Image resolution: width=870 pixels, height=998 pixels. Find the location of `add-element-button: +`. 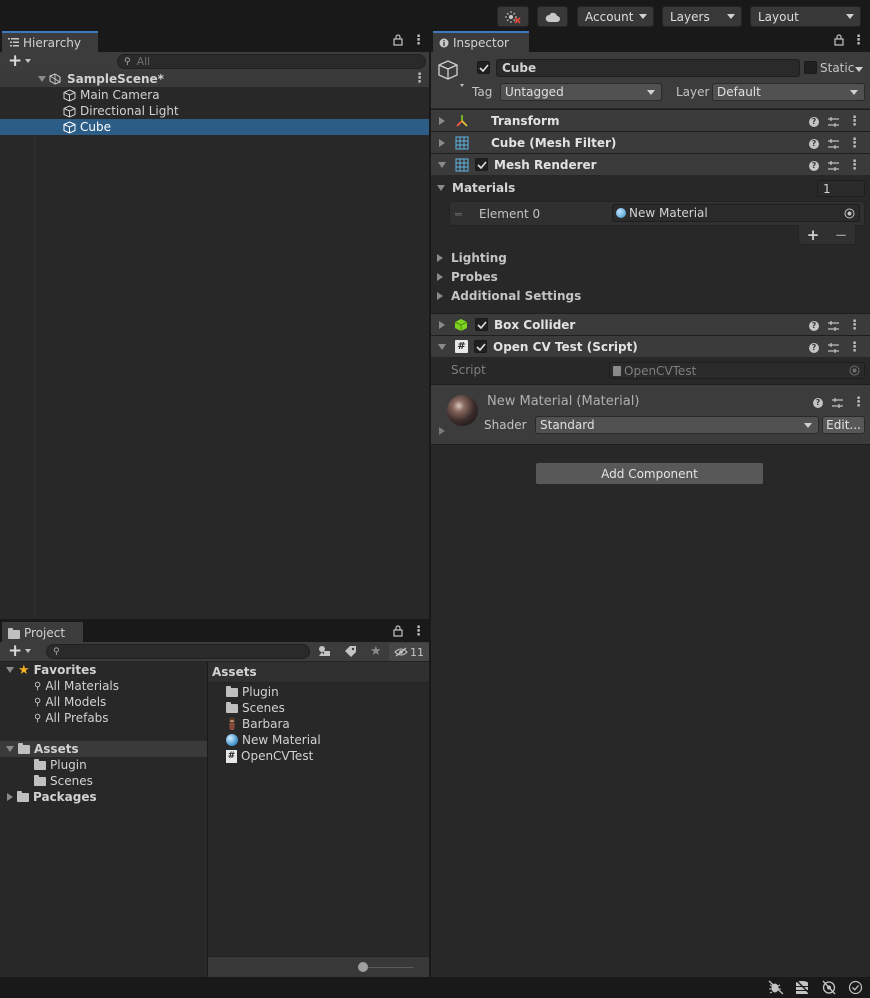

add-element-button: + is located at coordinates (813, 235).